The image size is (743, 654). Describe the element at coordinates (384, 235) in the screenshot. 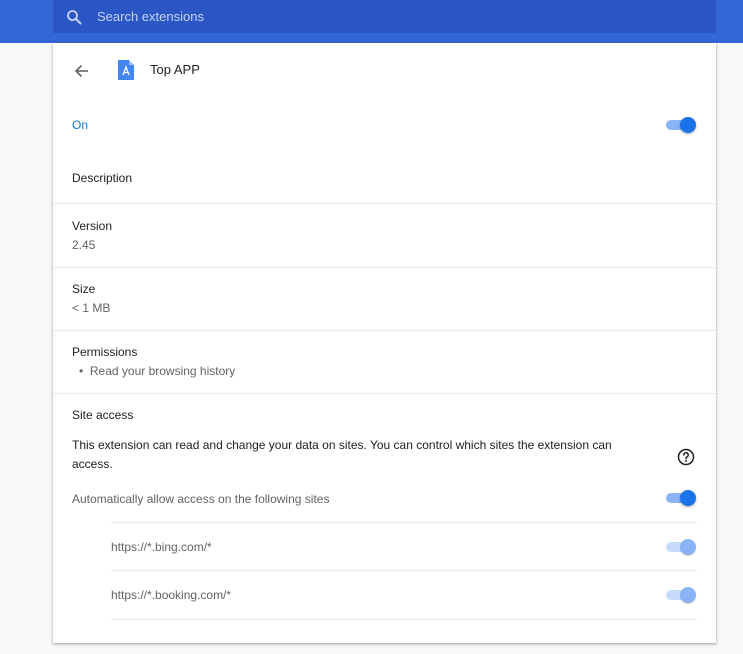

I see `version-section: Version 2.45` at that location.